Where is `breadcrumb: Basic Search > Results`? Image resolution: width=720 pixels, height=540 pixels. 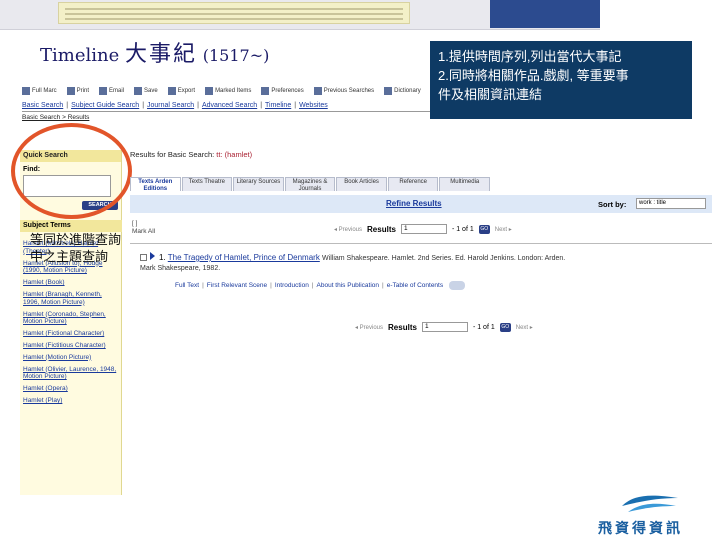 breadcrumb: Basic Search > Results is located at coordinates (55, 117).